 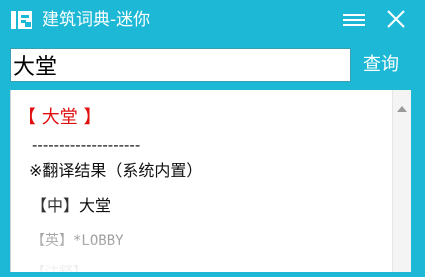 What do you see at coordinates (98, 241) in the screenshot?
I see `english-text: *LOBBY` at bounding box center [98, 241].